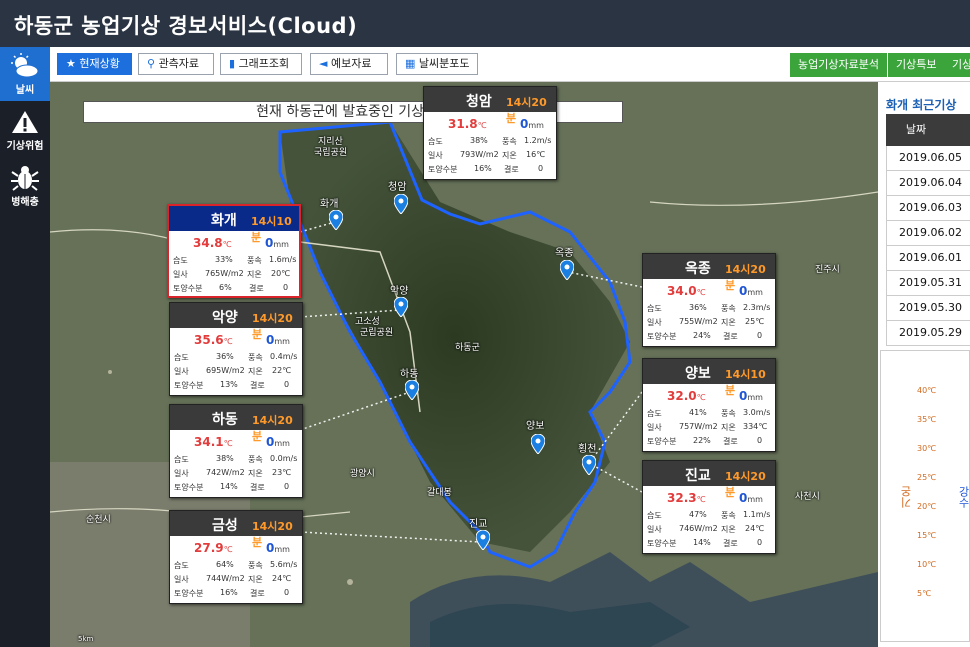  Describe the element at coordinates (225, 420) in the screenshot. I see `station-name: 하동` at that location.